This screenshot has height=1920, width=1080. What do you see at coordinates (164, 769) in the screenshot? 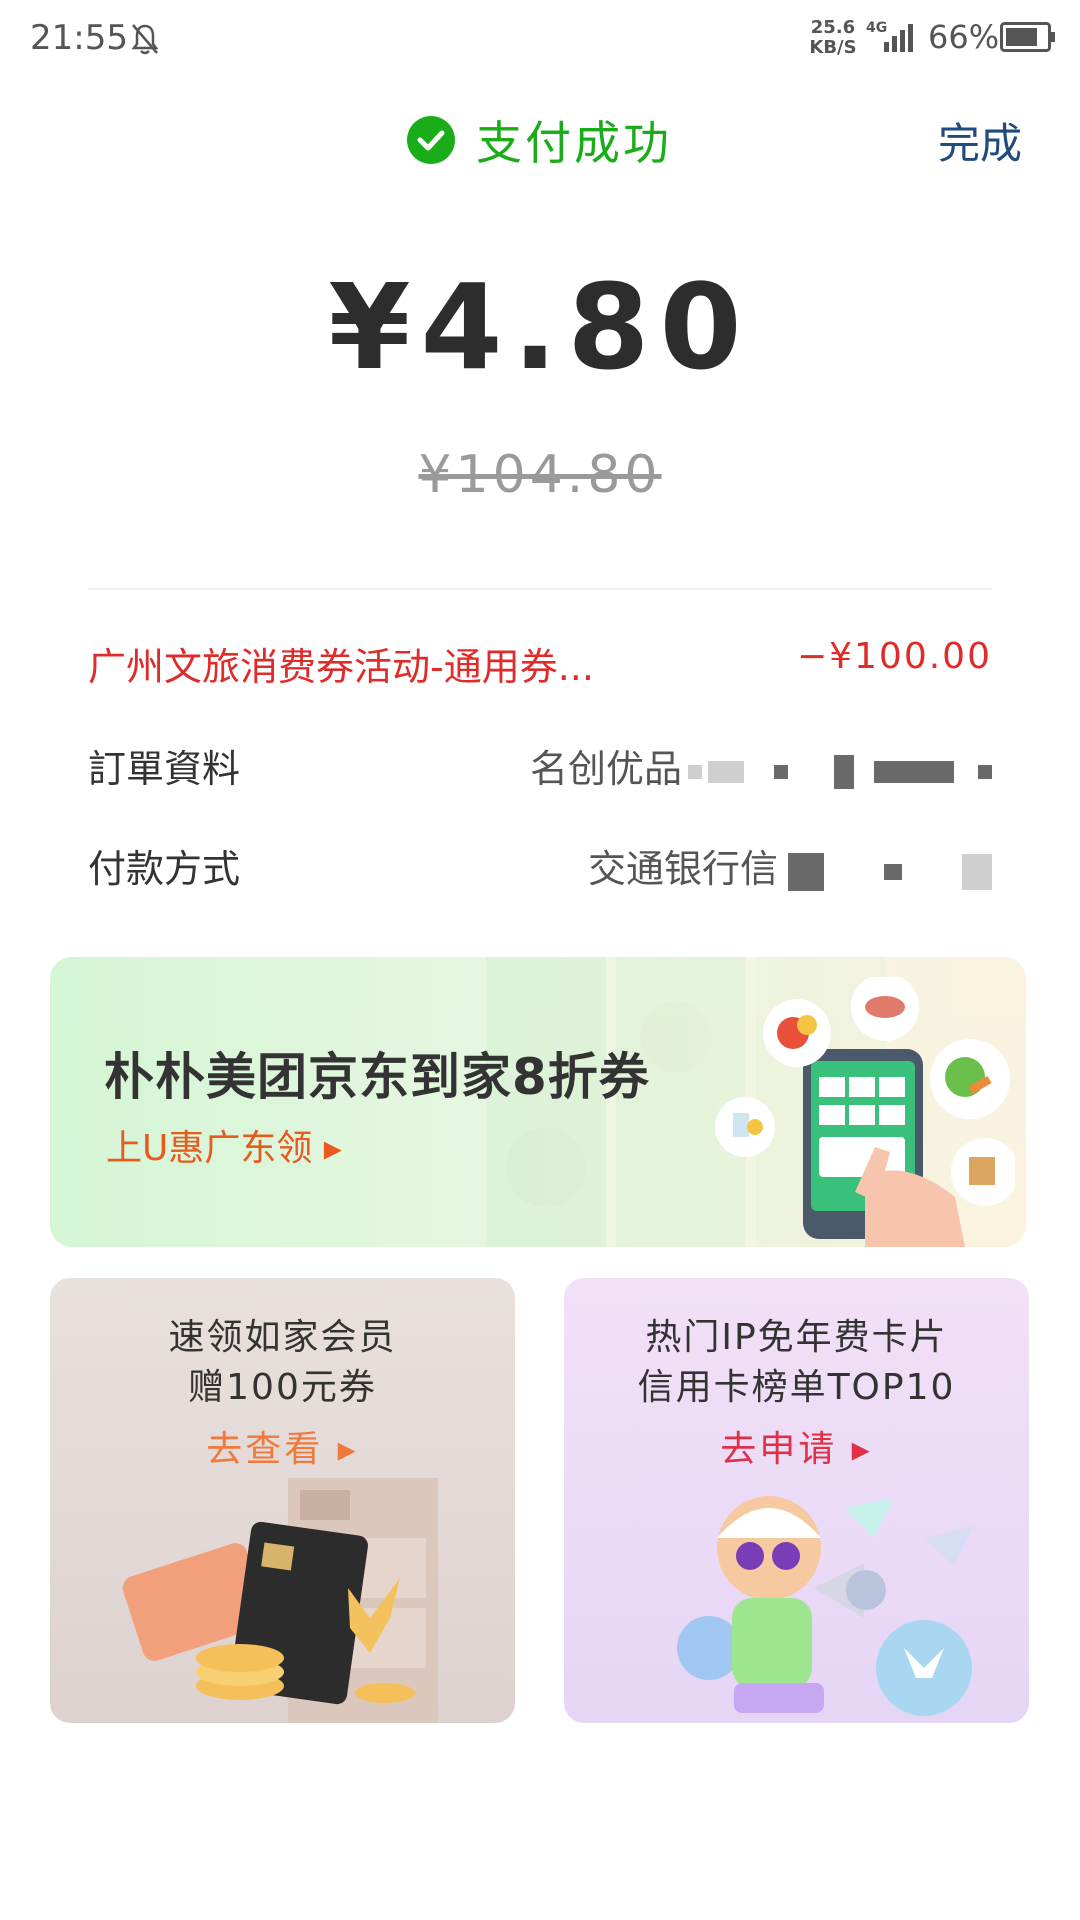
I see `order-label: 訂單資料` at bounding box center [164, 769].